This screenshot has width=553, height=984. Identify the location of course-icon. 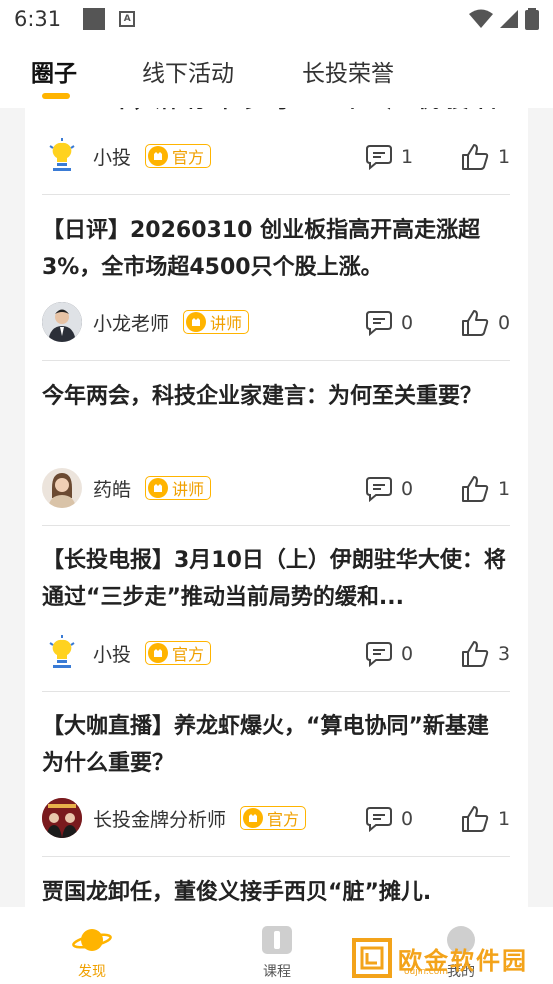
(277, 940).